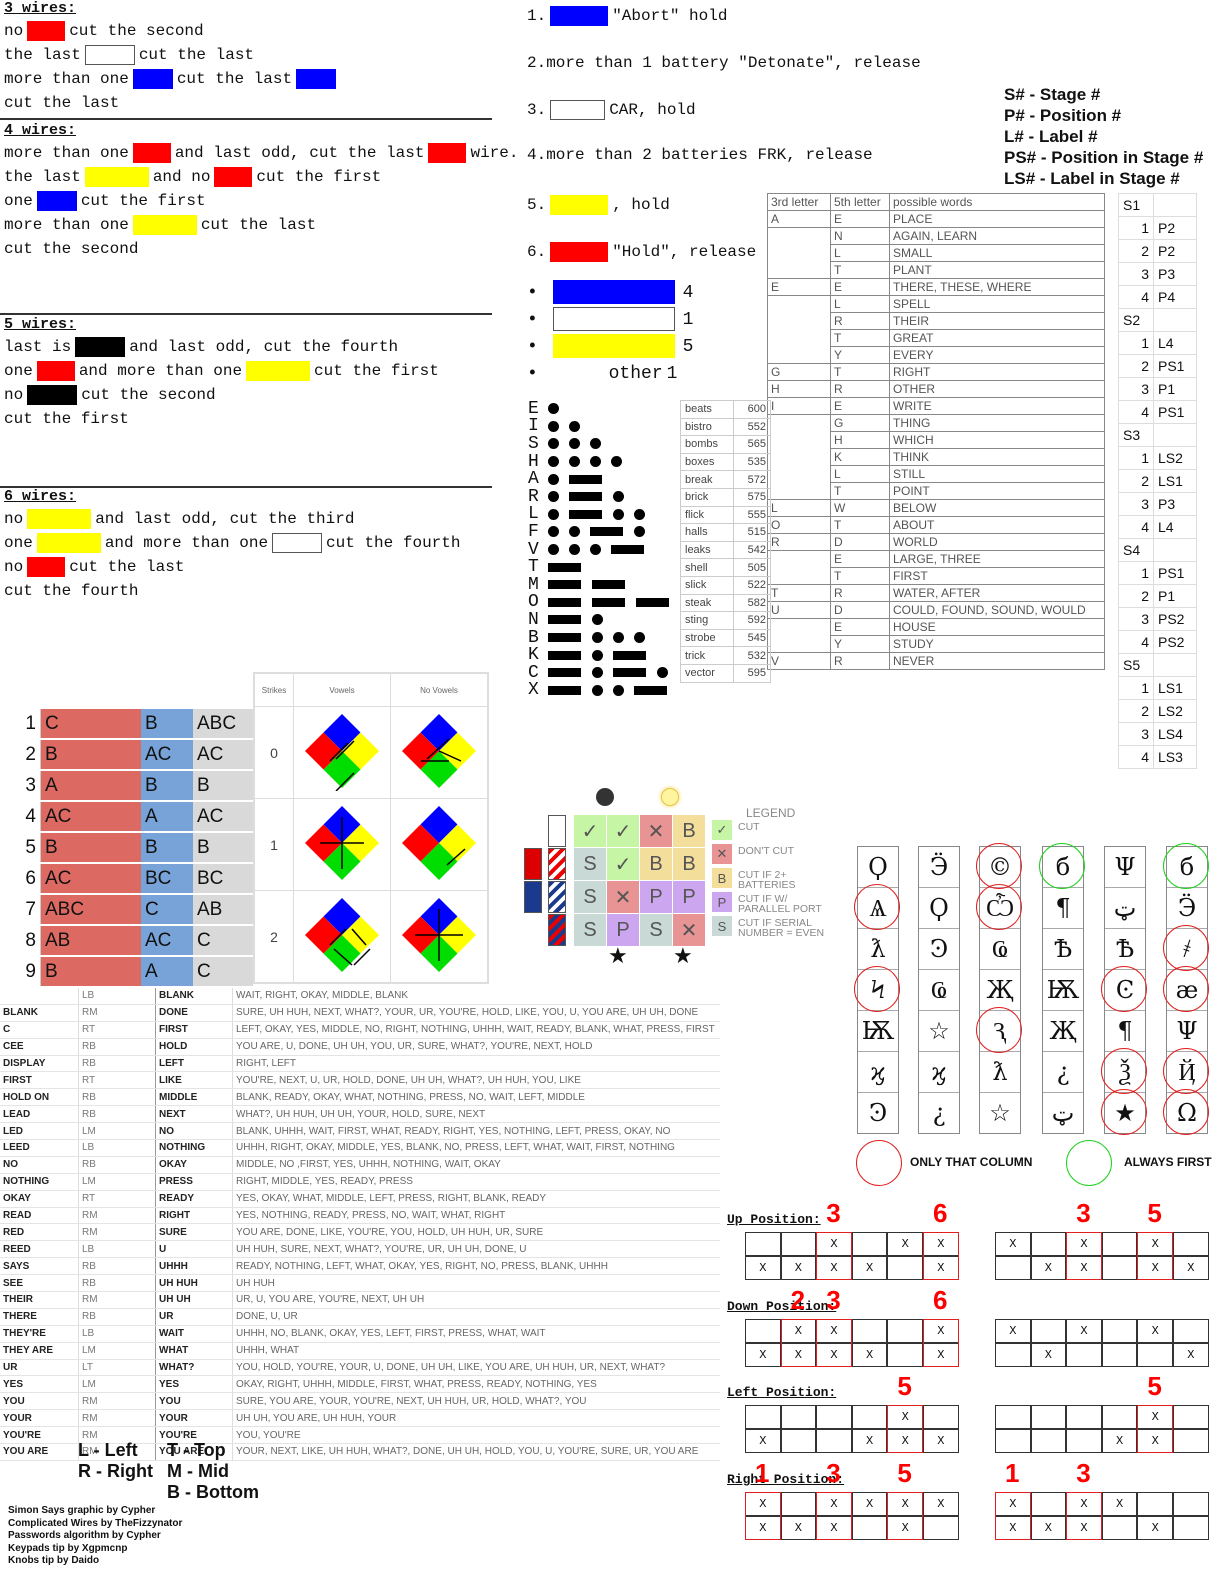 This screenshot has width=1232, height=1586. Describe the element at coordinates (878, 1031) in the screenshot. I see `keypad-symbol: Ѭ` at that location.